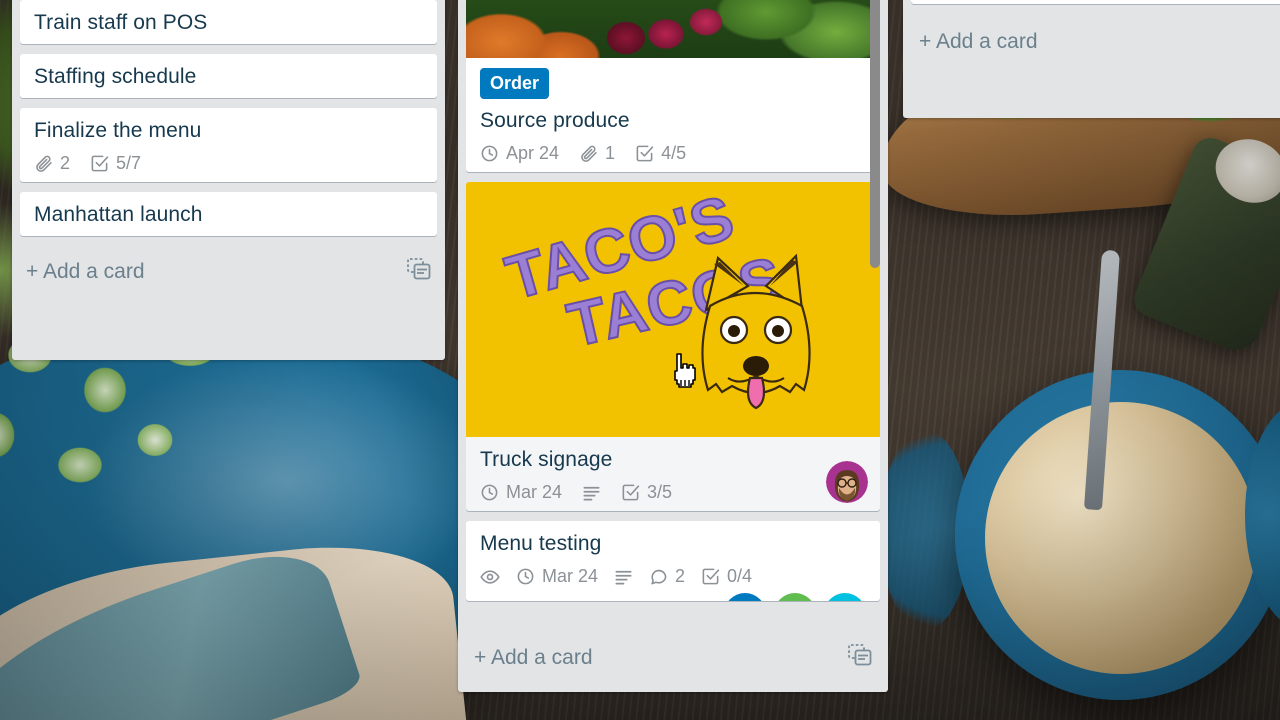 The height and width of the screenshot is (720, 1280). I want to click on background-jar, so click(1204, 245).